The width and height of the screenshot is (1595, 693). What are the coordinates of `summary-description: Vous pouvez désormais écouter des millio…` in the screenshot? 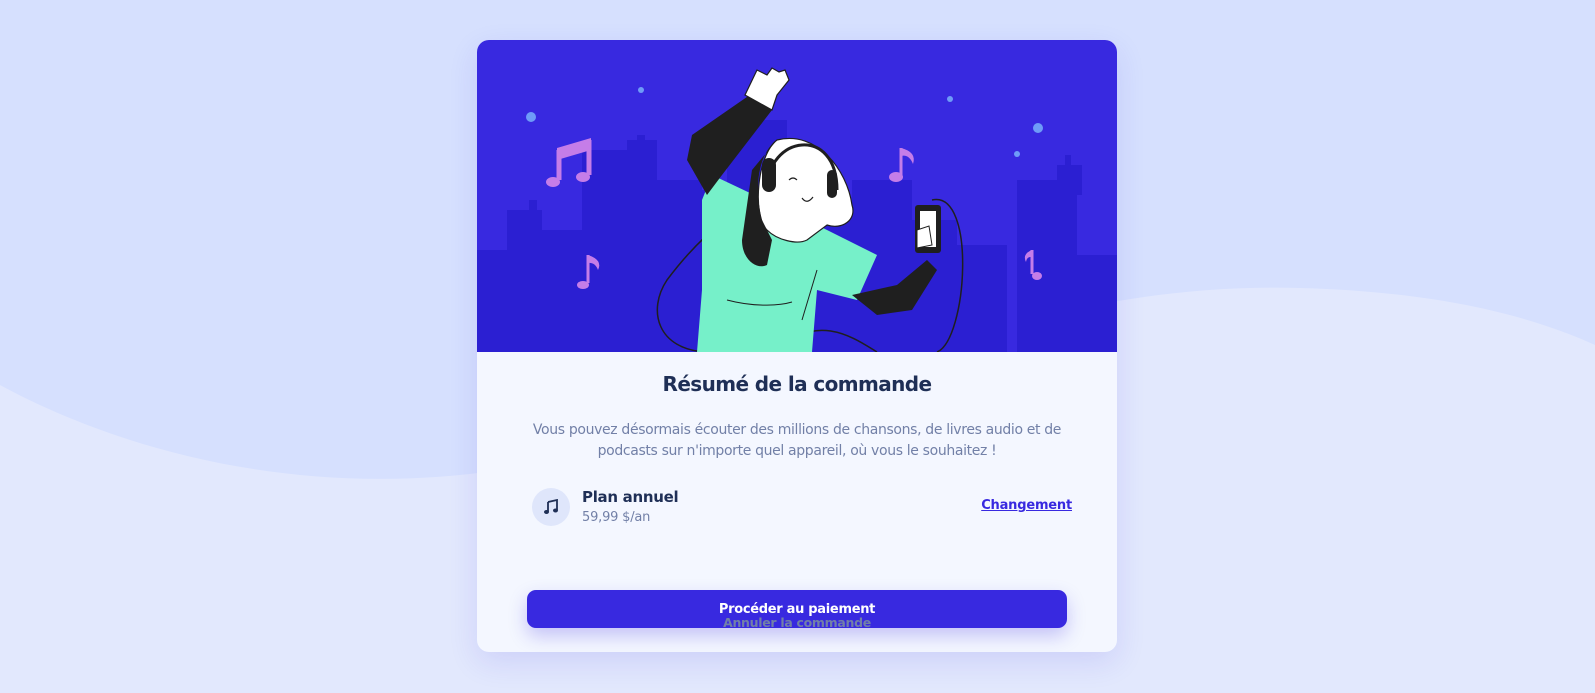 It's located at (797, 440).